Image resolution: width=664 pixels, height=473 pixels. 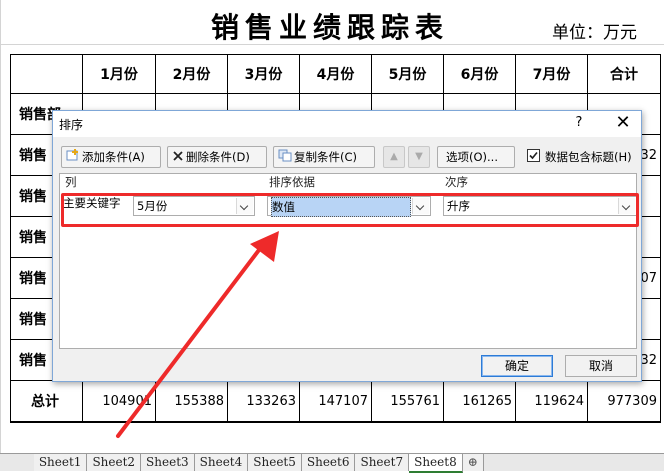 What do you see at coordinates (324, 157) in the screenshot?
I see `copy-condition-button: 复制条件(C)` at bounding box center [324, 157].